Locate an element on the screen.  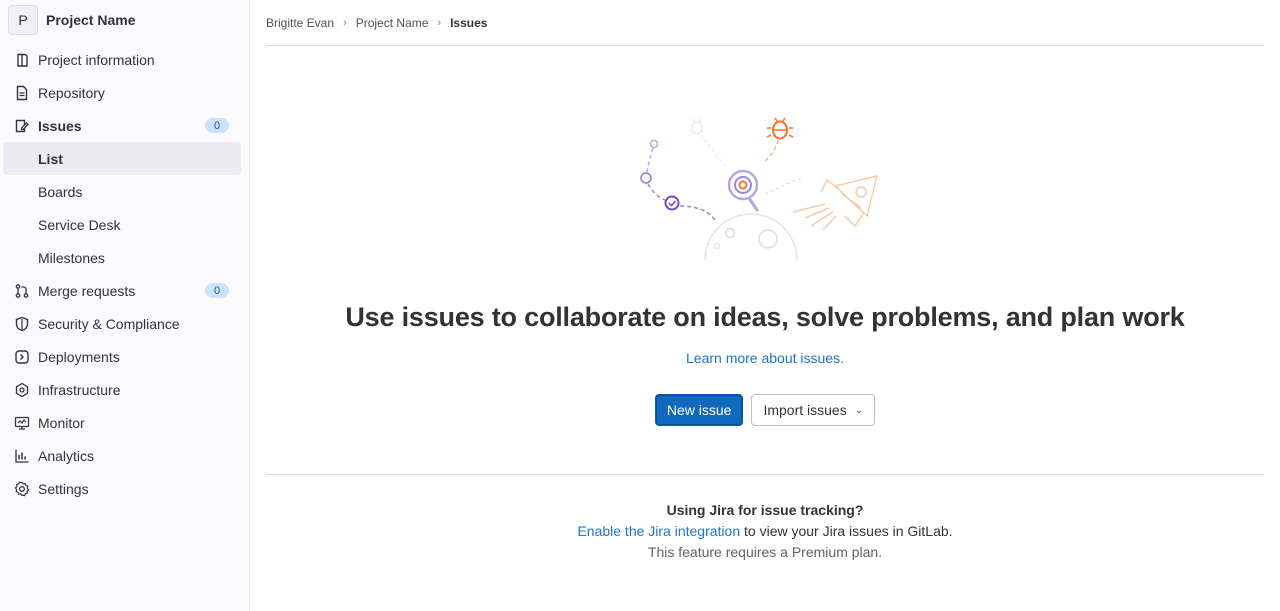
project-avatar: P is located at coordinates (23, 20).